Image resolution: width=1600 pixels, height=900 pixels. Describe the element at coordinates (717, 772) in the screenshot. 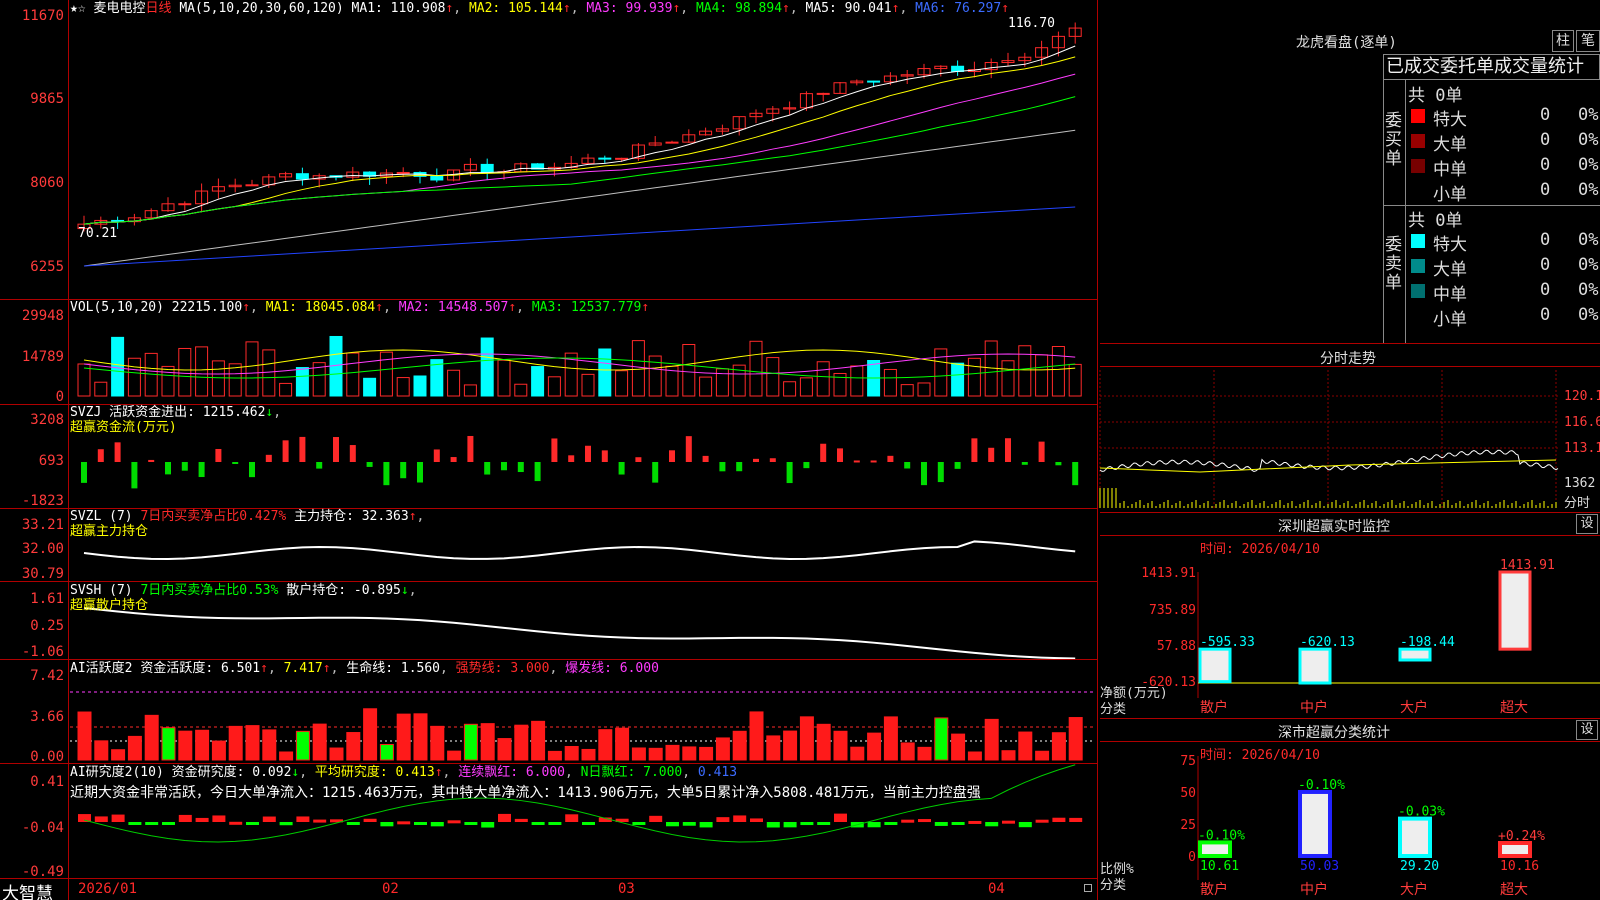

I see `ai2-e: 0.413` at that location.